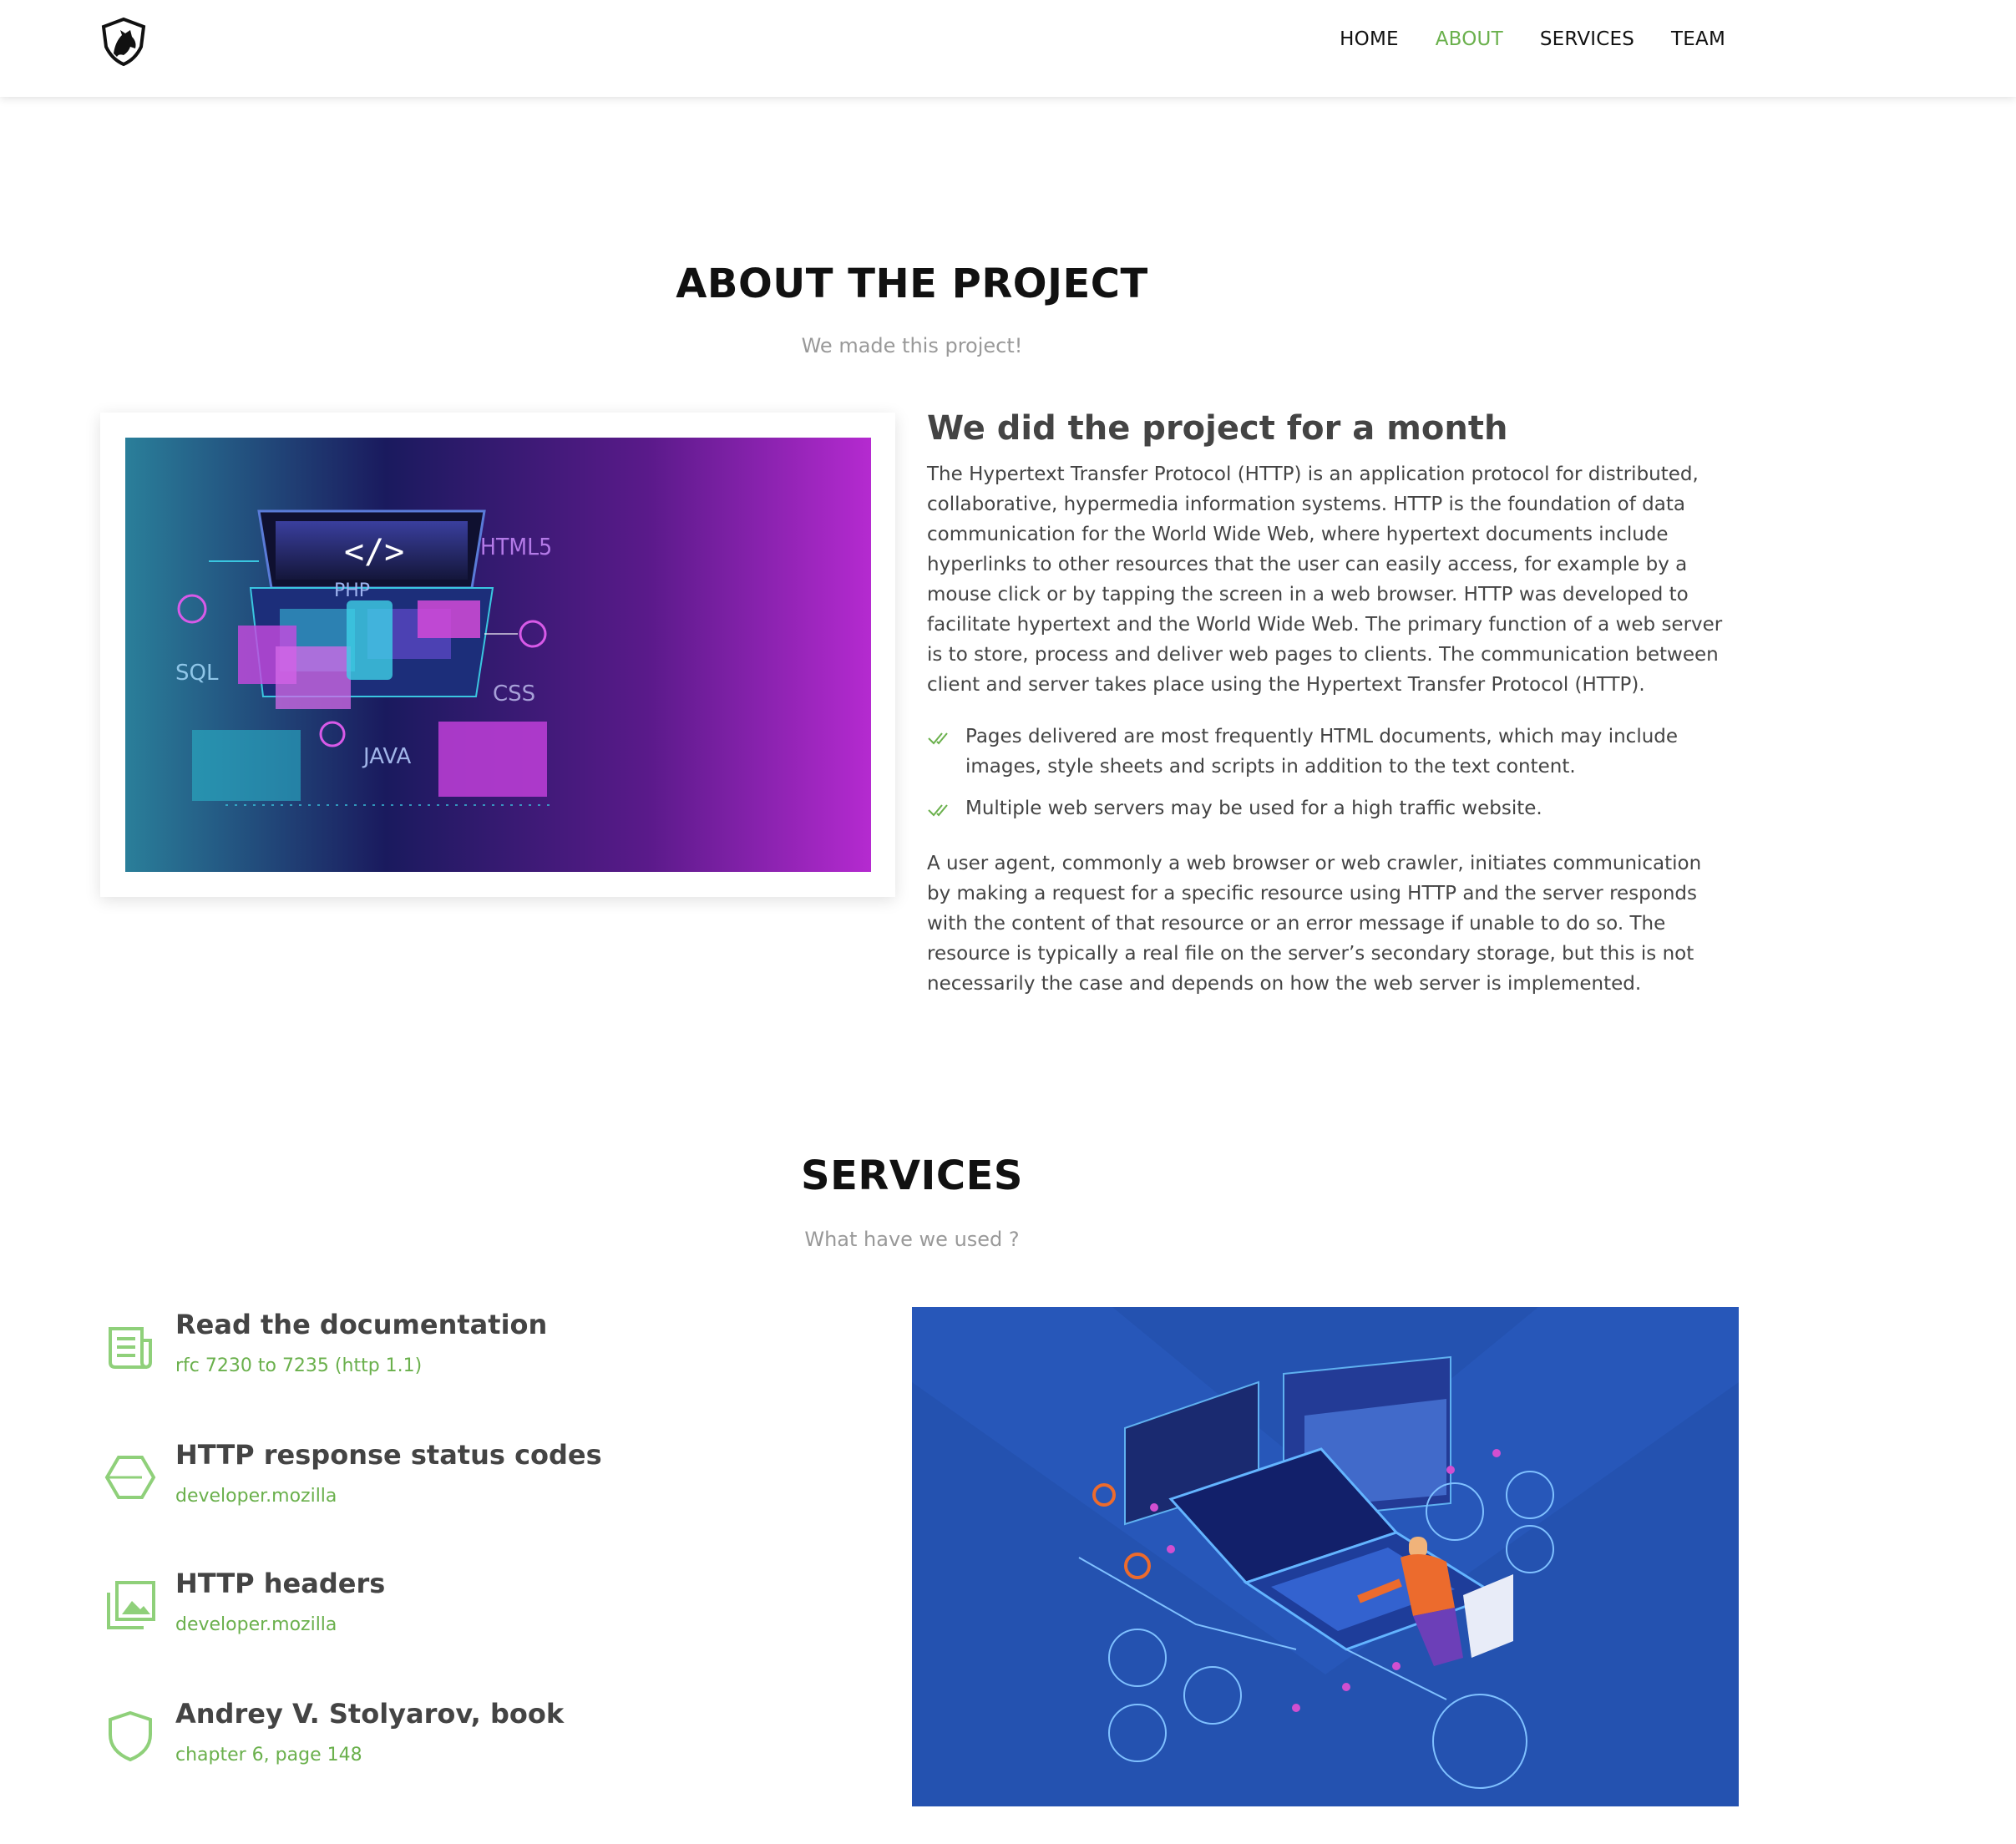  I want to click on site-header: HOME ABOUT SERVICES TEAM, so click(1008, 49).